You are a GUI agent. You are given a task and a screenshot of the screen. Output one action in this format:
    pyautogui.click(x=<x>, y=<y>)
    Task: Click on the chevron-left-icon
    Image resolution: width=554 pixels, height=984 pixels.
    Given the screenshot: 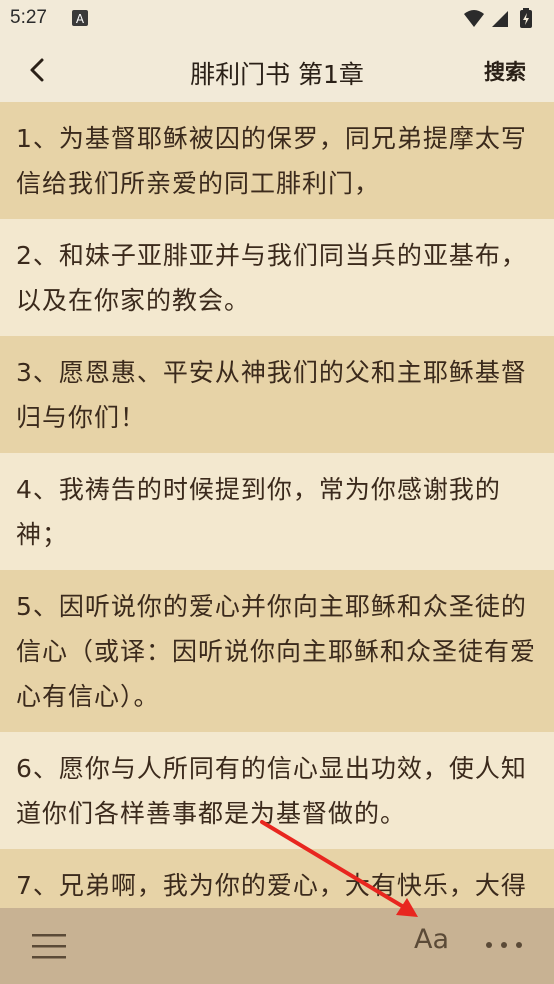 What is the action you would take?
    pyautogui.click(x=37, y=70)
    